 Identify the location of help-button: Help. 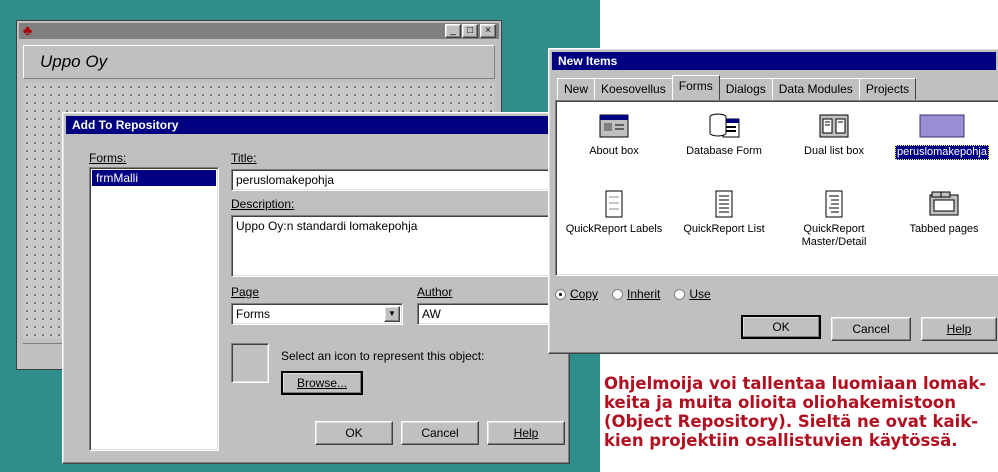
(526, 433).